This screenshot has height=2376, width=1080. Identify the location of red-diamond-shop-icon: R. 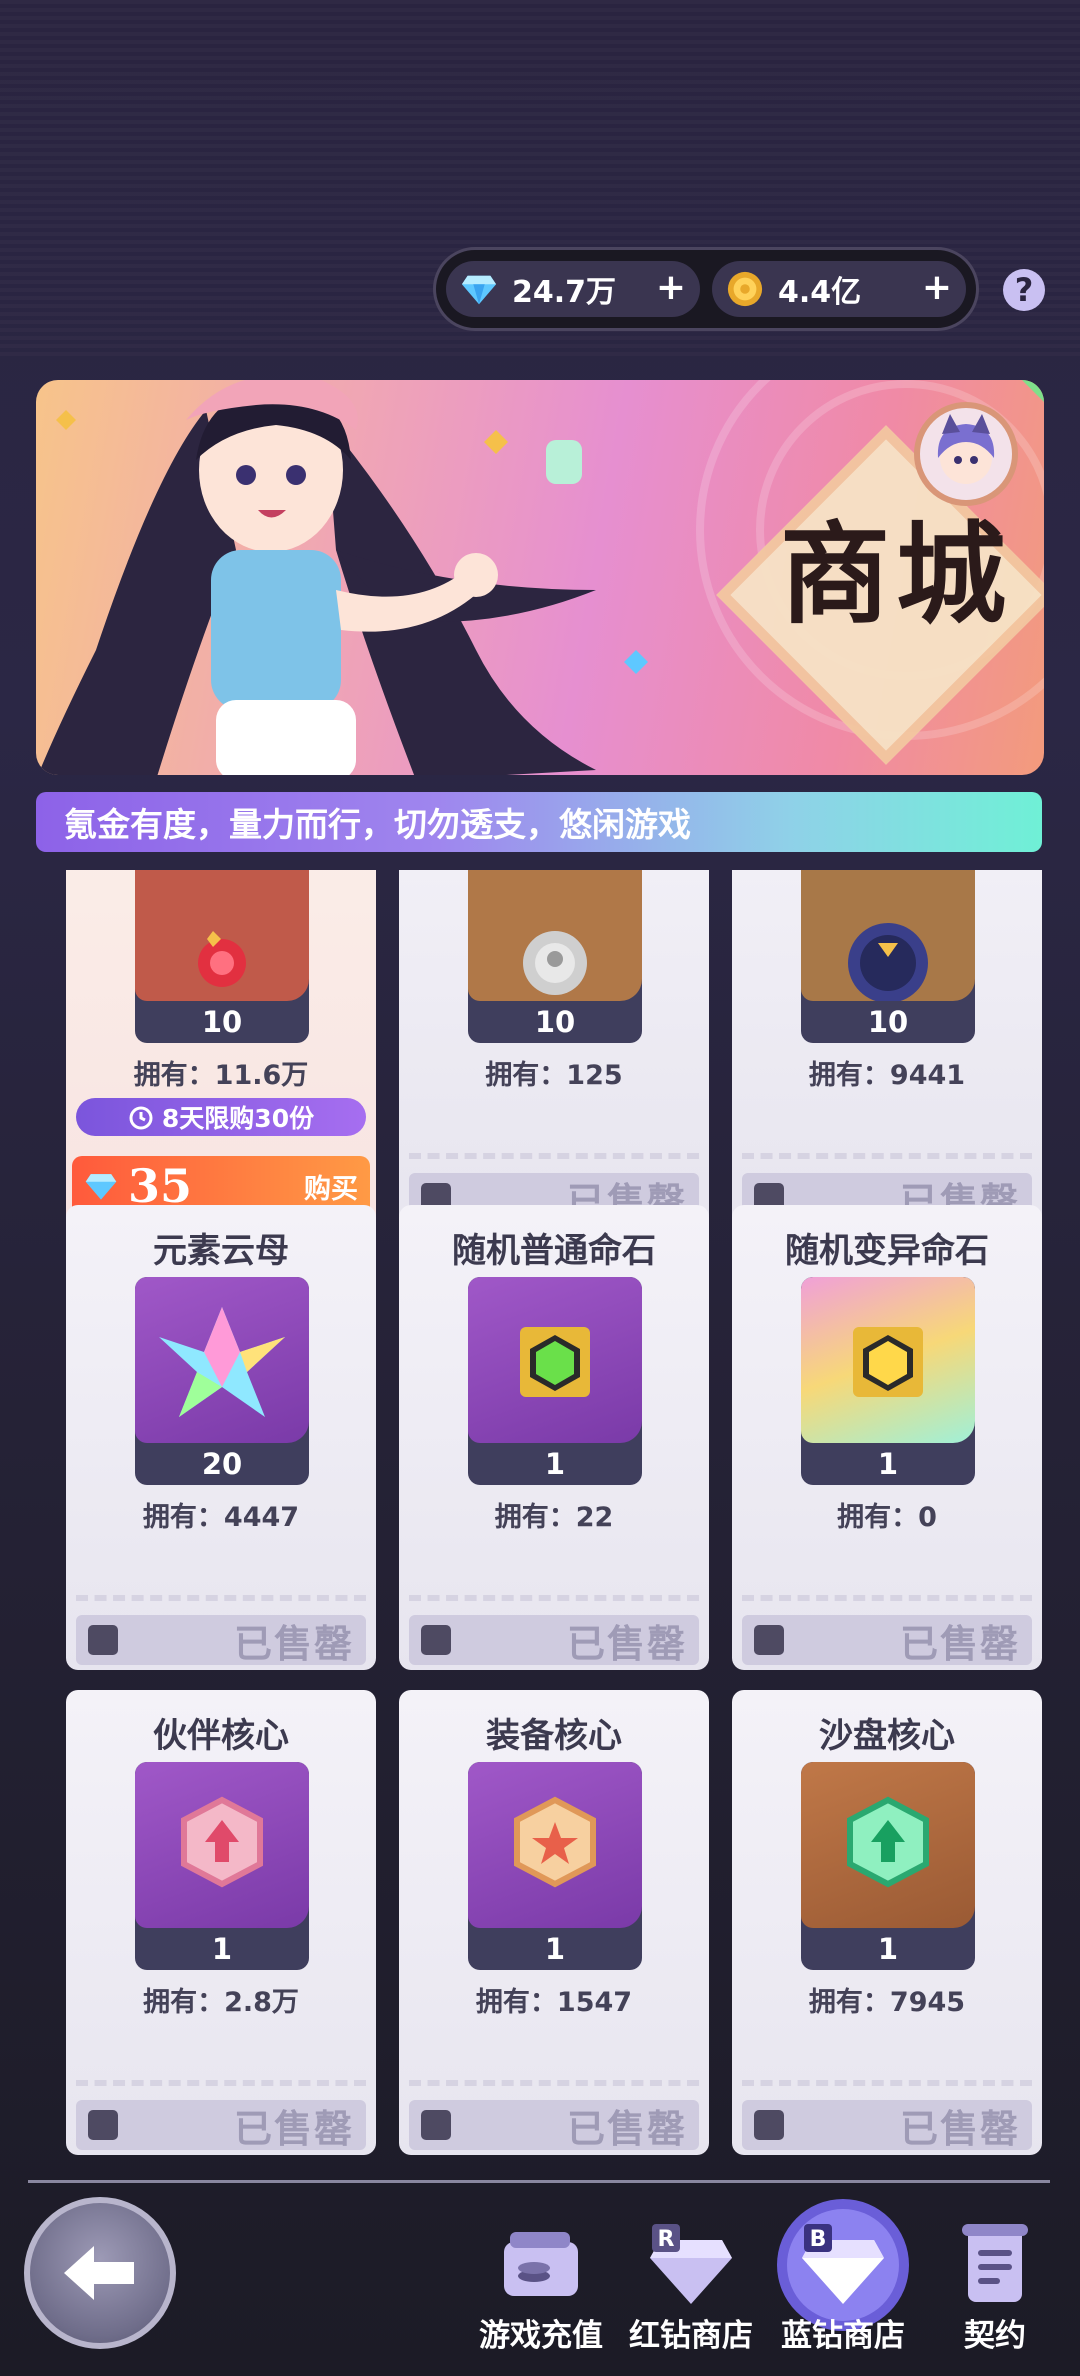
(691, 2264).